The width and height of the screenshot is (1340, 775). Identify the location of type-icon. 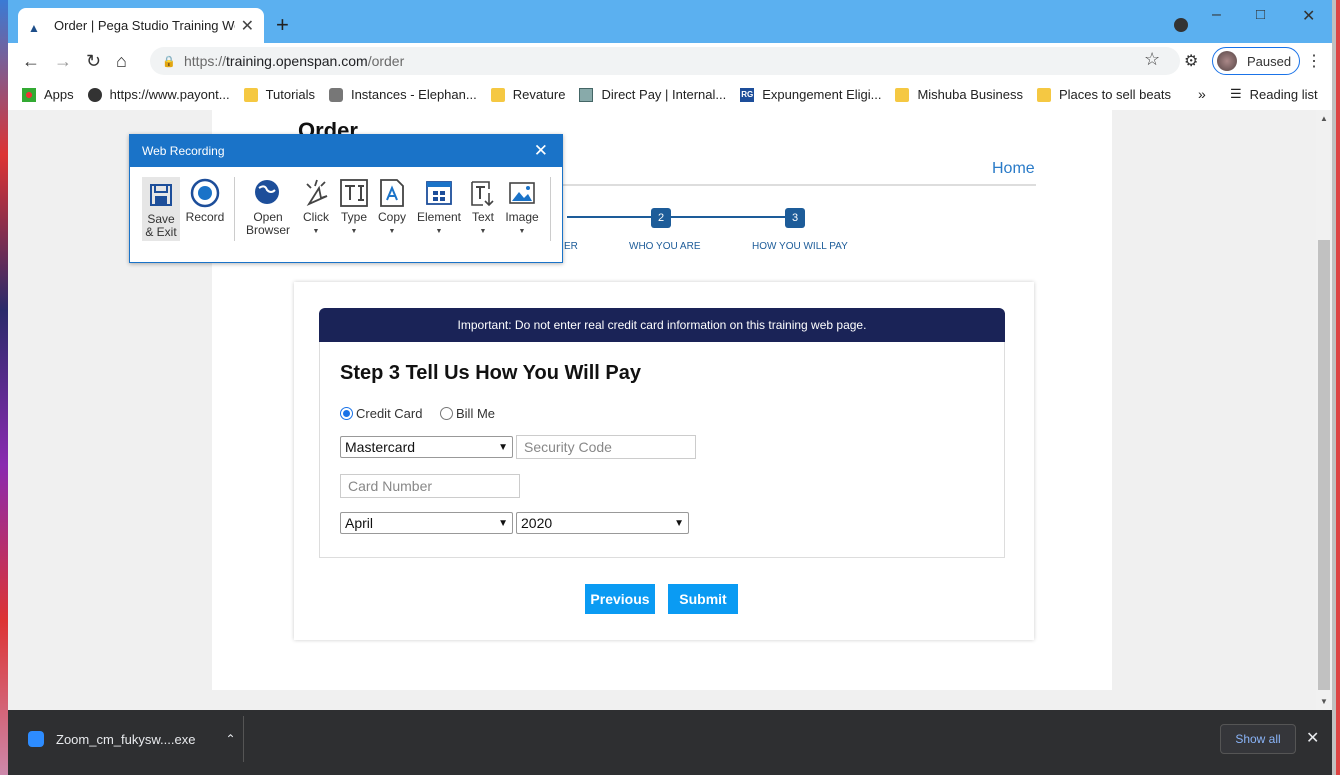
(354, 193).